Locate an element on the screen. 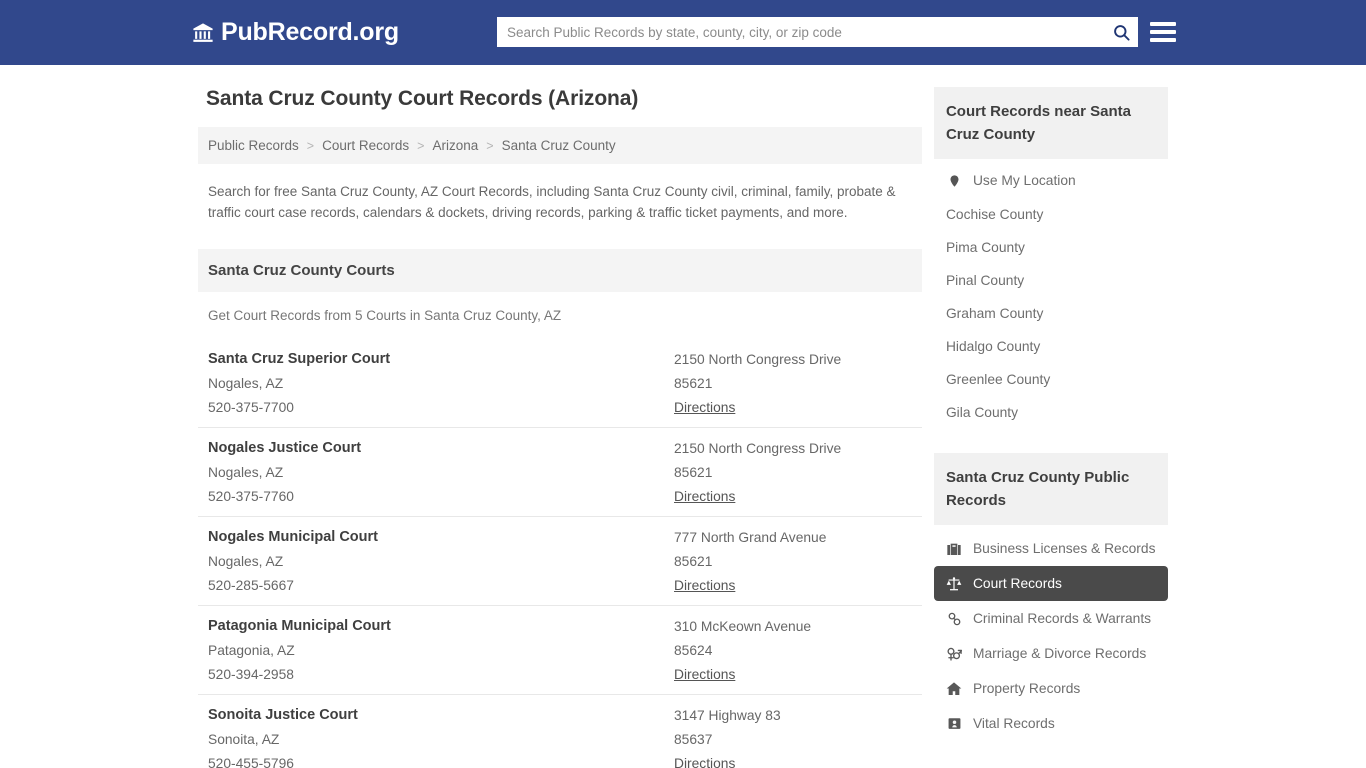 The width and height of the screenshot is (1366, 768). breadcrumb-item-arizona: Arizona is located at coordinates (455, 145).